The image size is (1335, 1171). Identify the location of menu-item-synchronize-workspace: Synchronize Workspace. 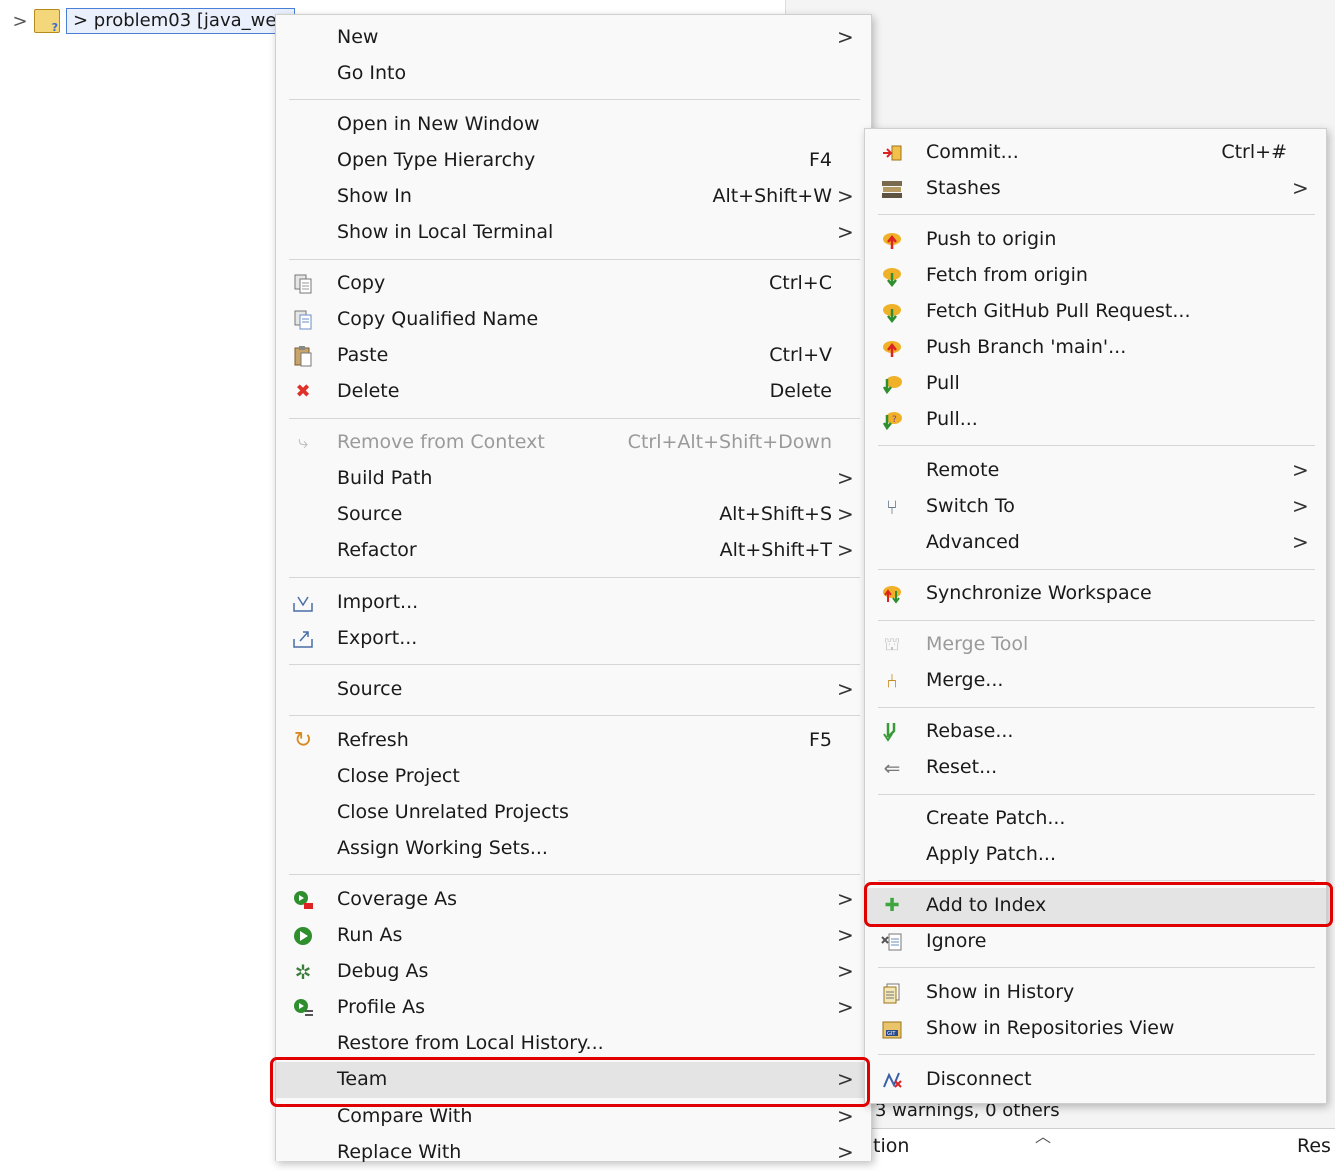
(1095, 594).